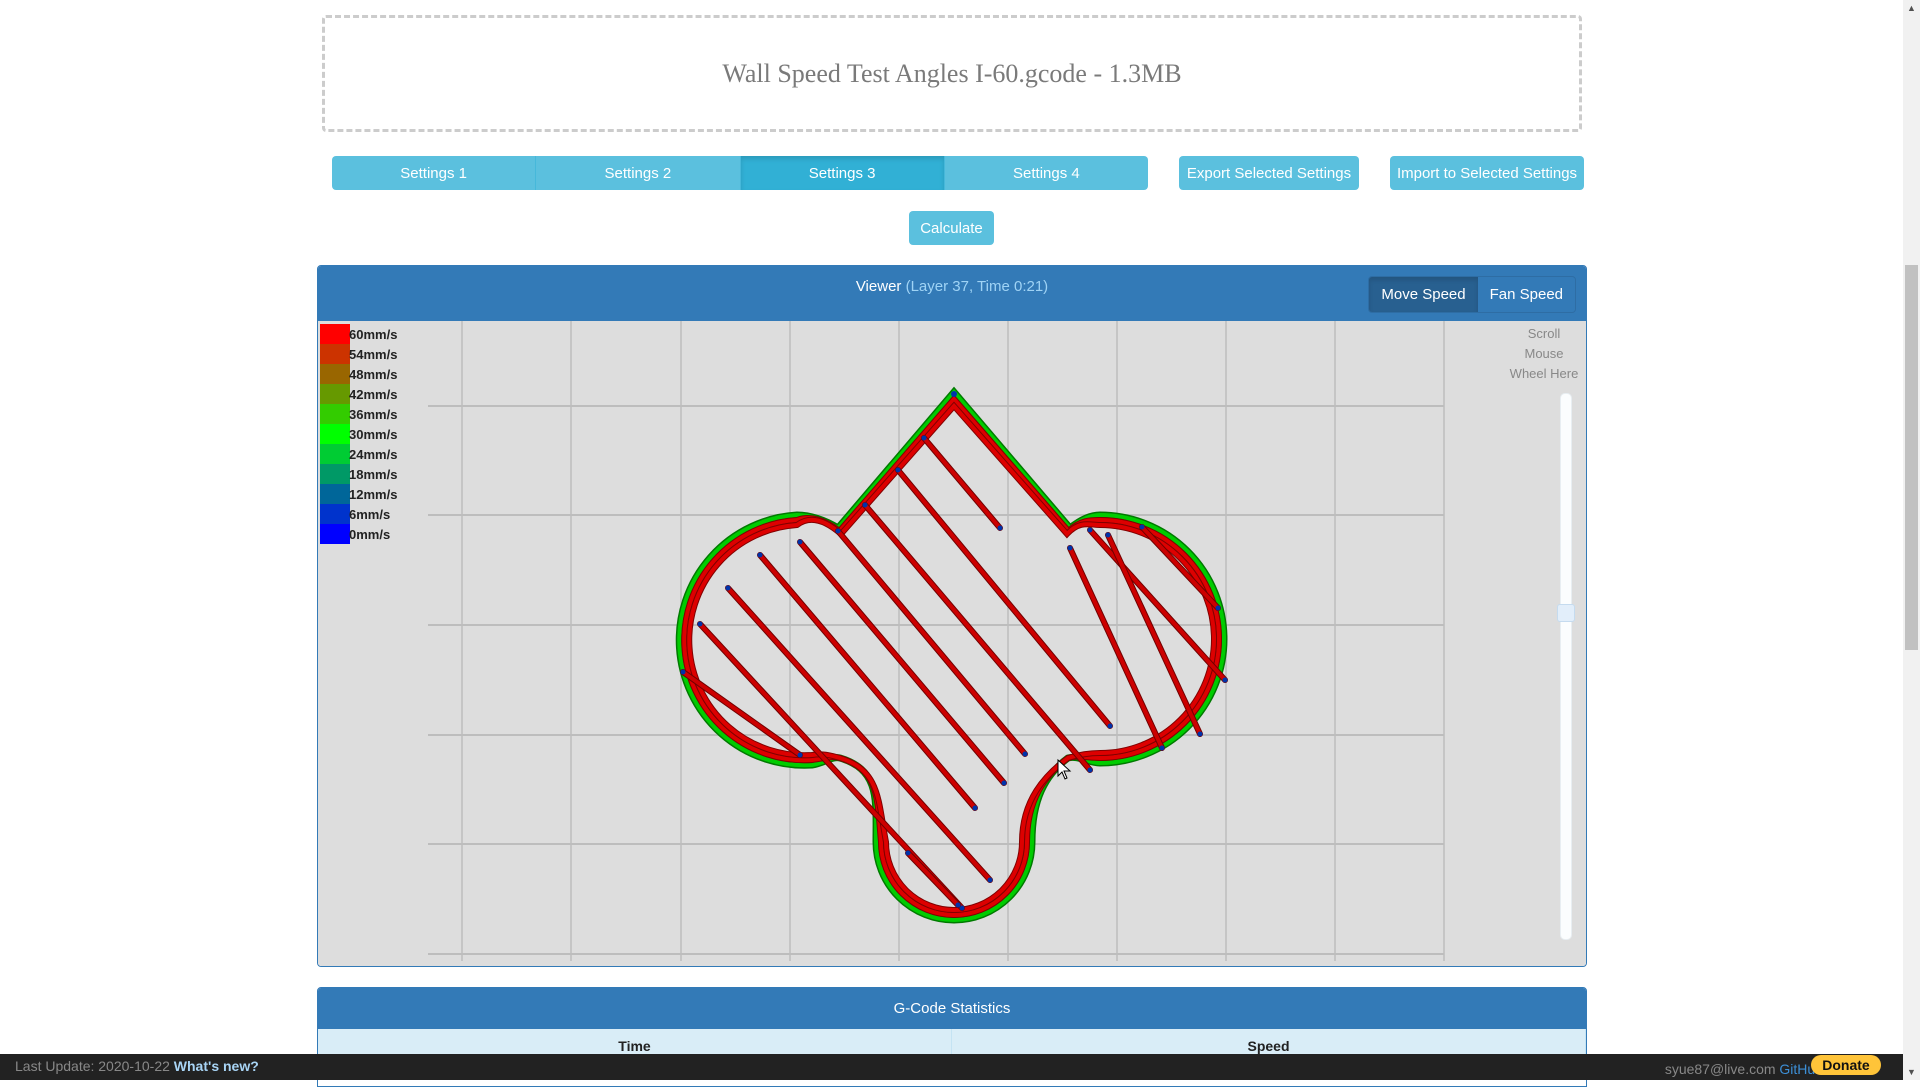 The width and height of the screenshot is (1920, 1087). I want to click on layer-slider-thumb, so click(1566, 613).